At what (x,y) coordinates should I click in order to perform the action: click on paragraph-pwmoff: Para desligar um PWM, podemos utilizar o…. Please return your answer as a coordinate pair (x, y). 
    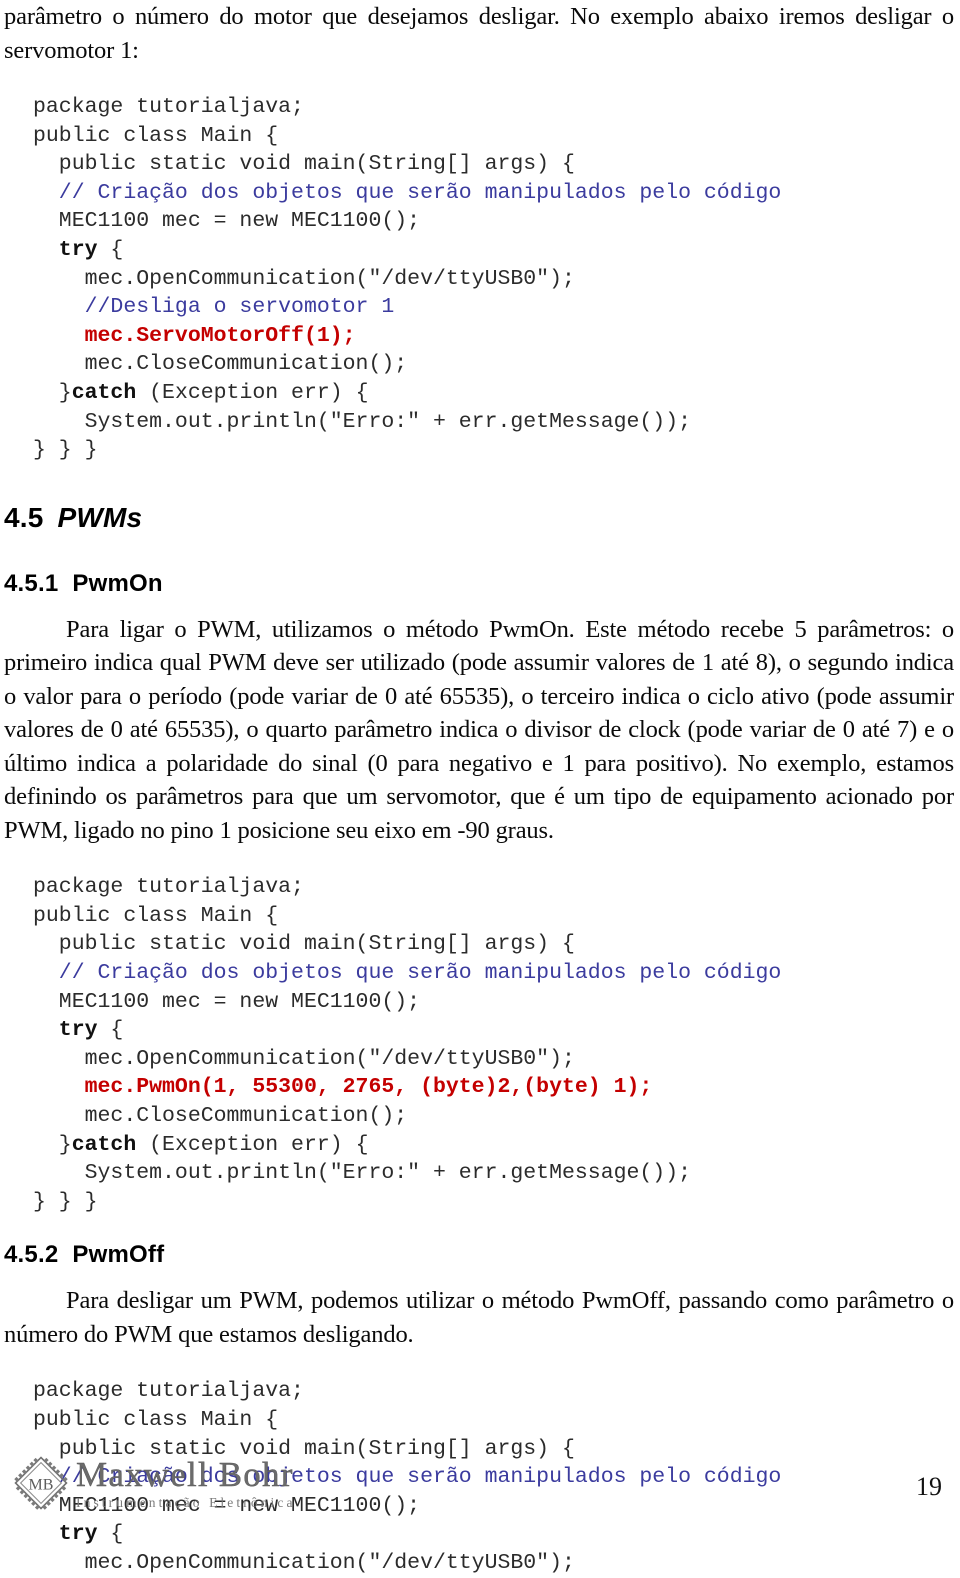
    Looking at the image, I should click on (479, 1317).